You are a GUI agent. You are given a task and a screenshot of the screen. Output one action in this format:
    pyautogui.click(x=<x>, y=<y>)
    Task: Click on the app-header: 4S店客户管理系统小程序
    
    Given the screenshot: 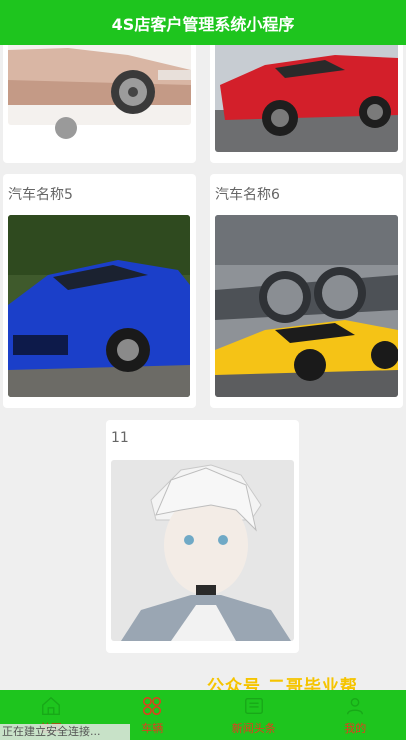 What is the action you would take?
    pyautogui.click(x=203, y=22)
    